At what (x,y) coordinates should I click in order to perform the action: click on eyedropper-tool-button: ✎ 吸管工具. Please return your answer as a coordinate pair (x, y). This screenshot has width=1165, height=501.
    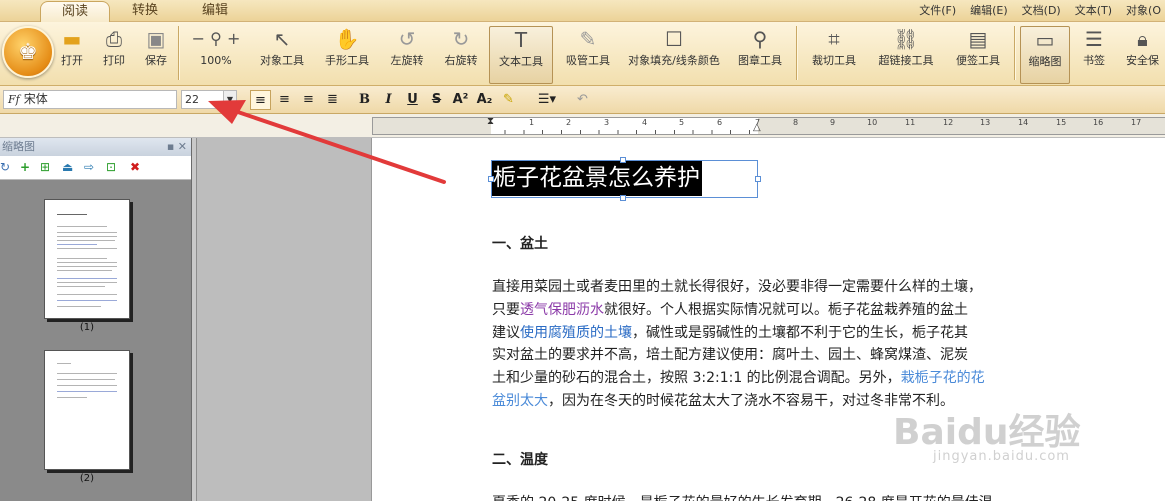
    Looking at the image, I should click on (588, 55).